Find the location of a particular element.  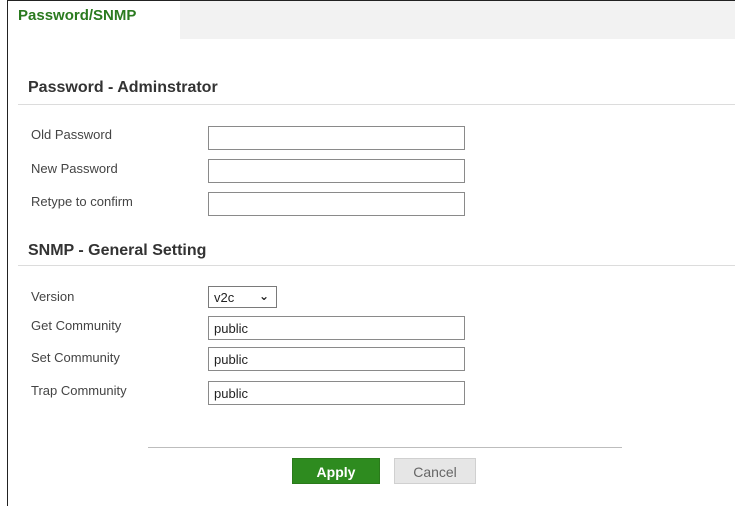

version-select: v2c ⌄ is located at coordinates (242, 297).